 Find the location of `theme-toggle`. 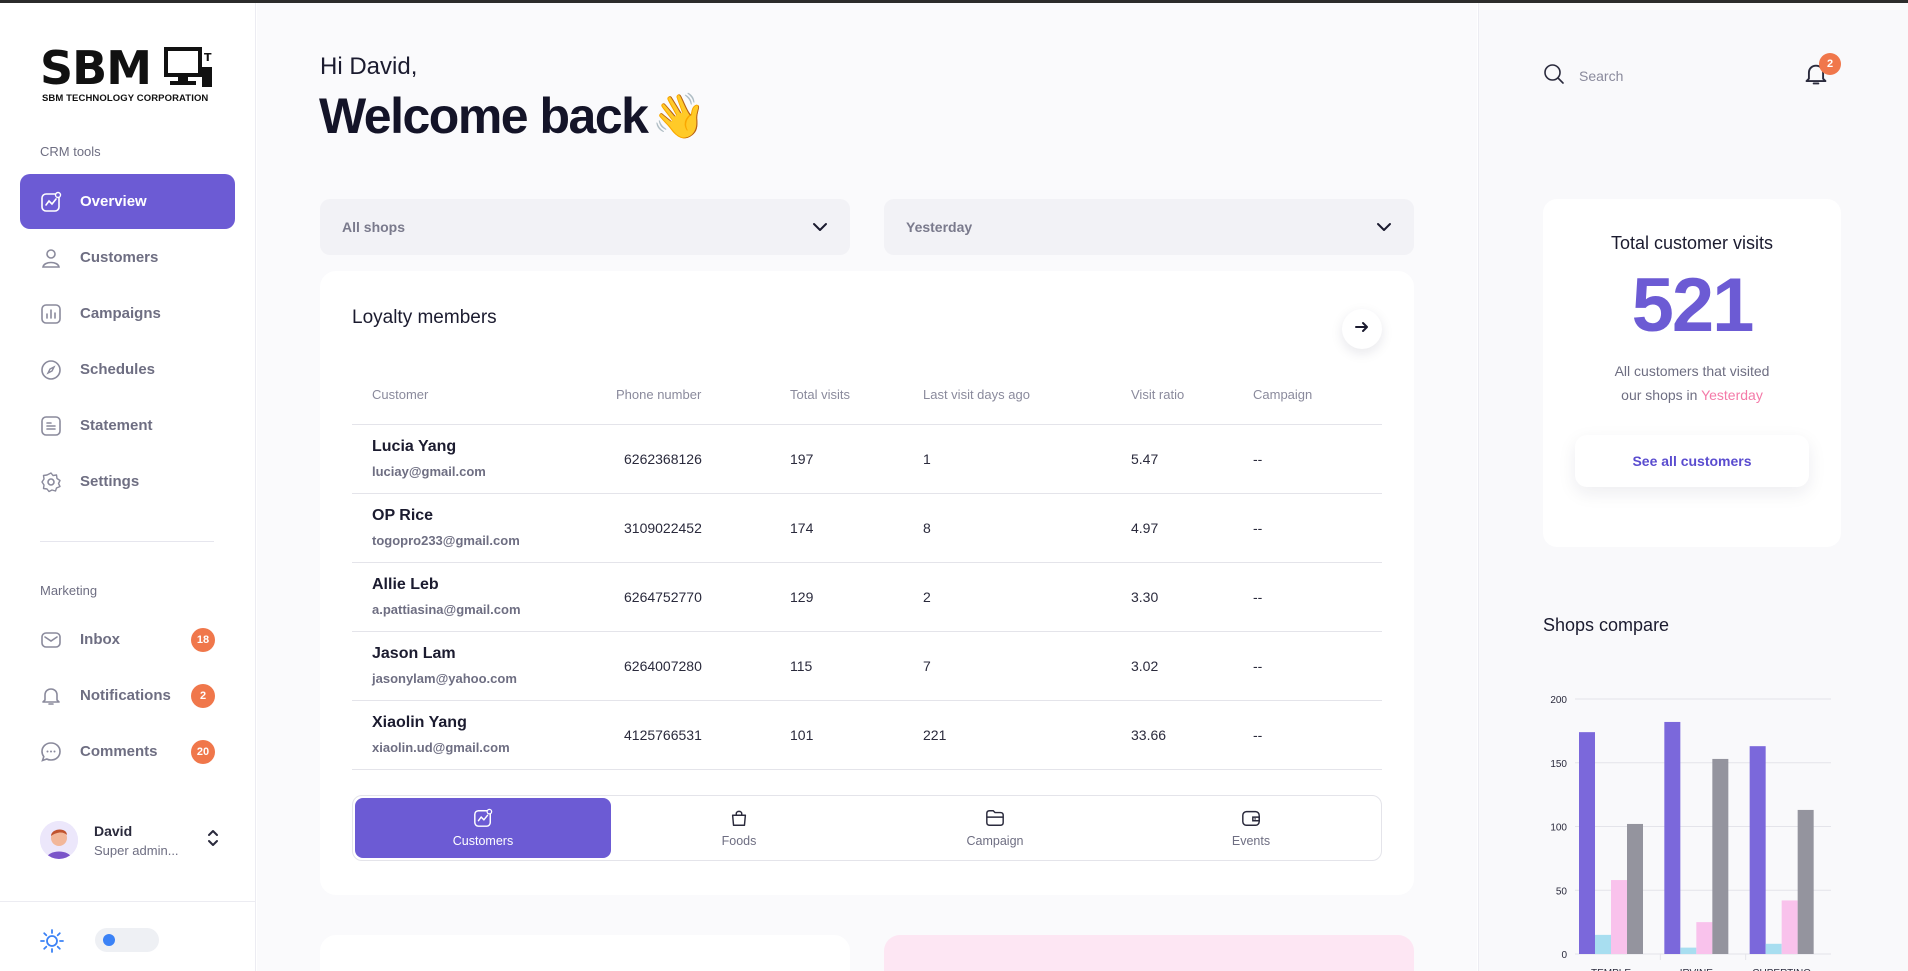

theme-toggle is located at coordinates (127, 940).